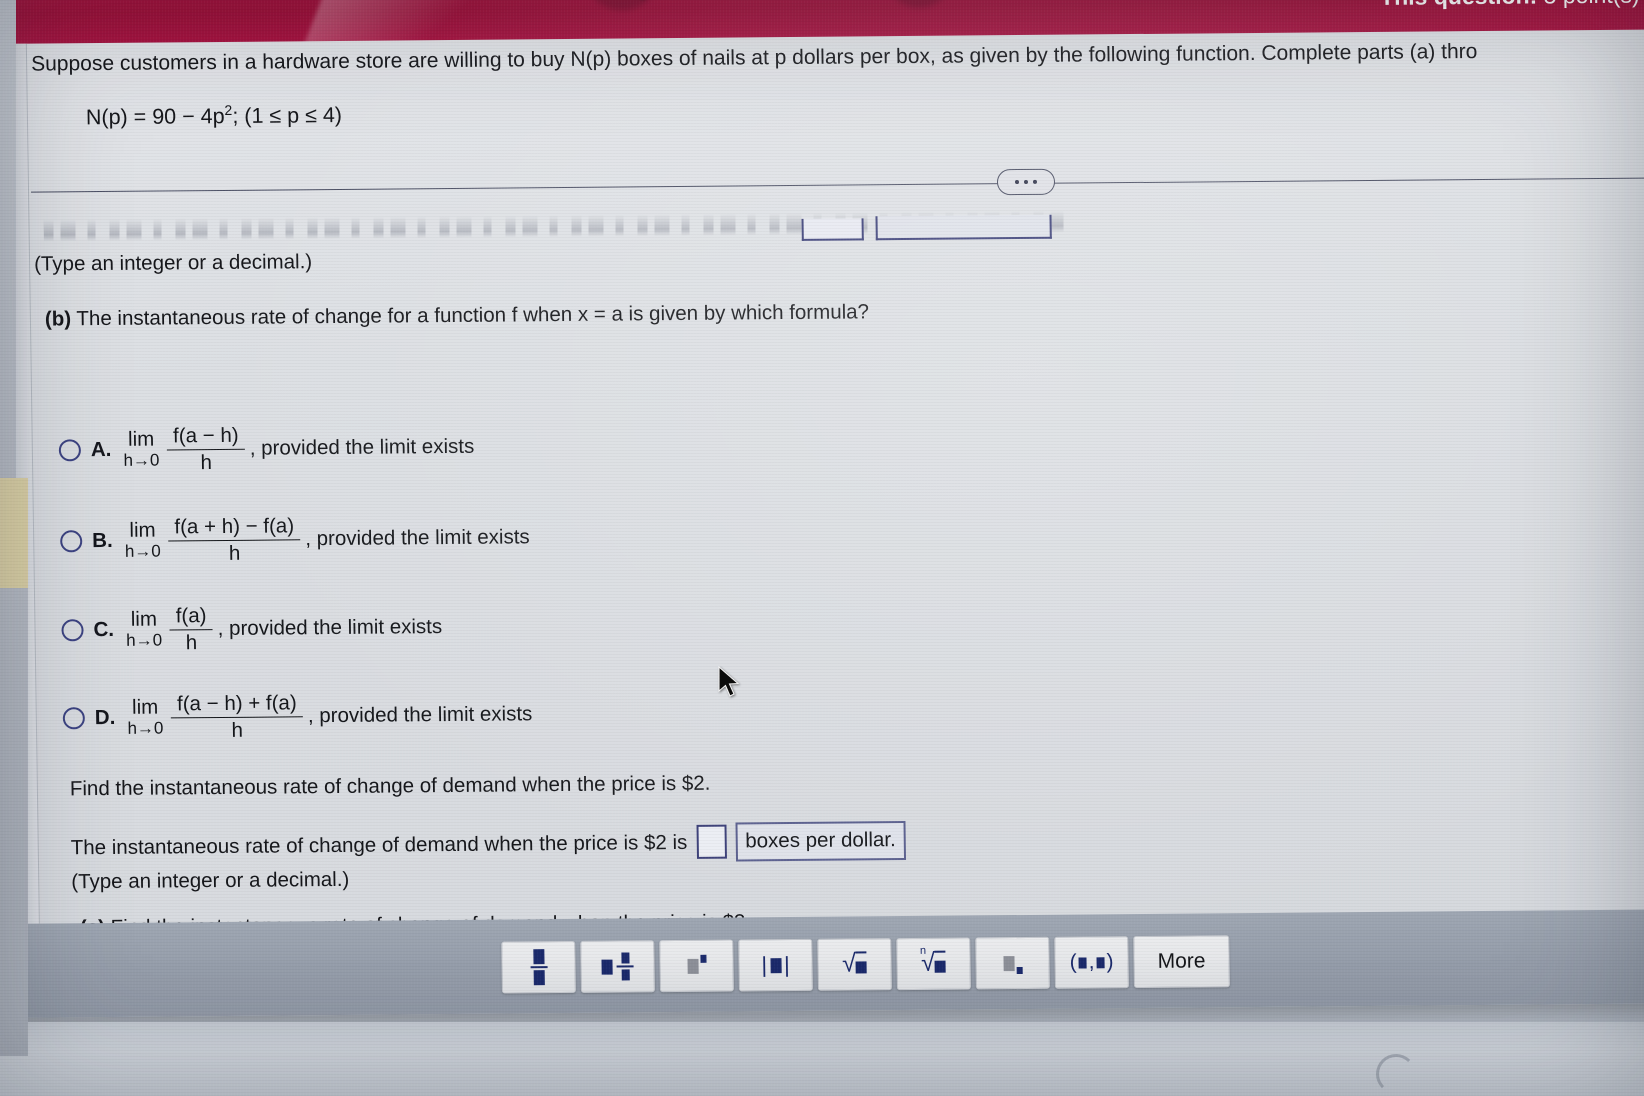  I want to click on fraction-d: f(a − h) + f(a) h, so click(237, 717).